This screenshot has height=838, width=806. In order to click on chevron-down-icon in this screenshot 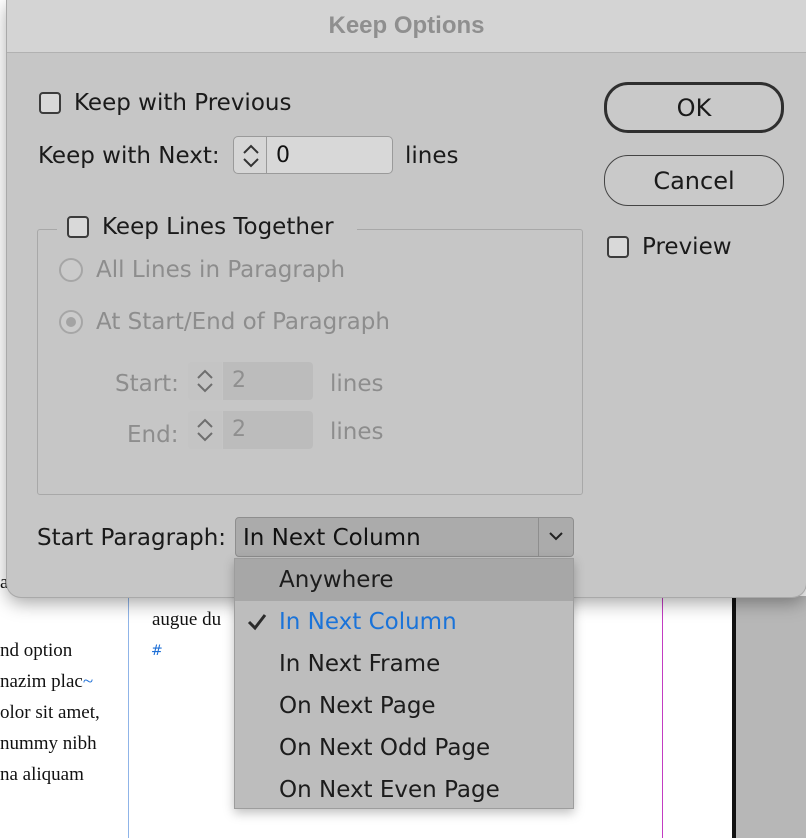, I will do `click(556, 536)`.